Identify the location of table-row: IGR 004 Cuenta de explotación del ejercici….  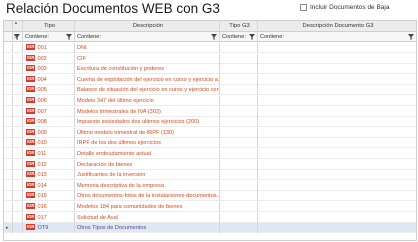
(210, 79).